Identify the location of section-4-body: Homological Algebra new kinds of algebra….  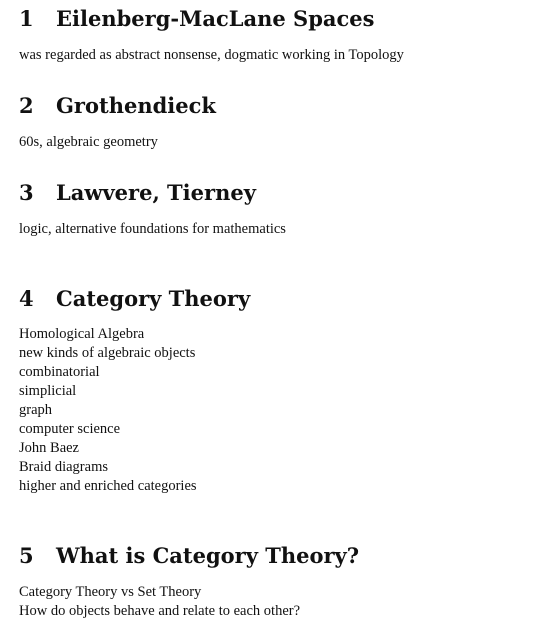
(108, 410).